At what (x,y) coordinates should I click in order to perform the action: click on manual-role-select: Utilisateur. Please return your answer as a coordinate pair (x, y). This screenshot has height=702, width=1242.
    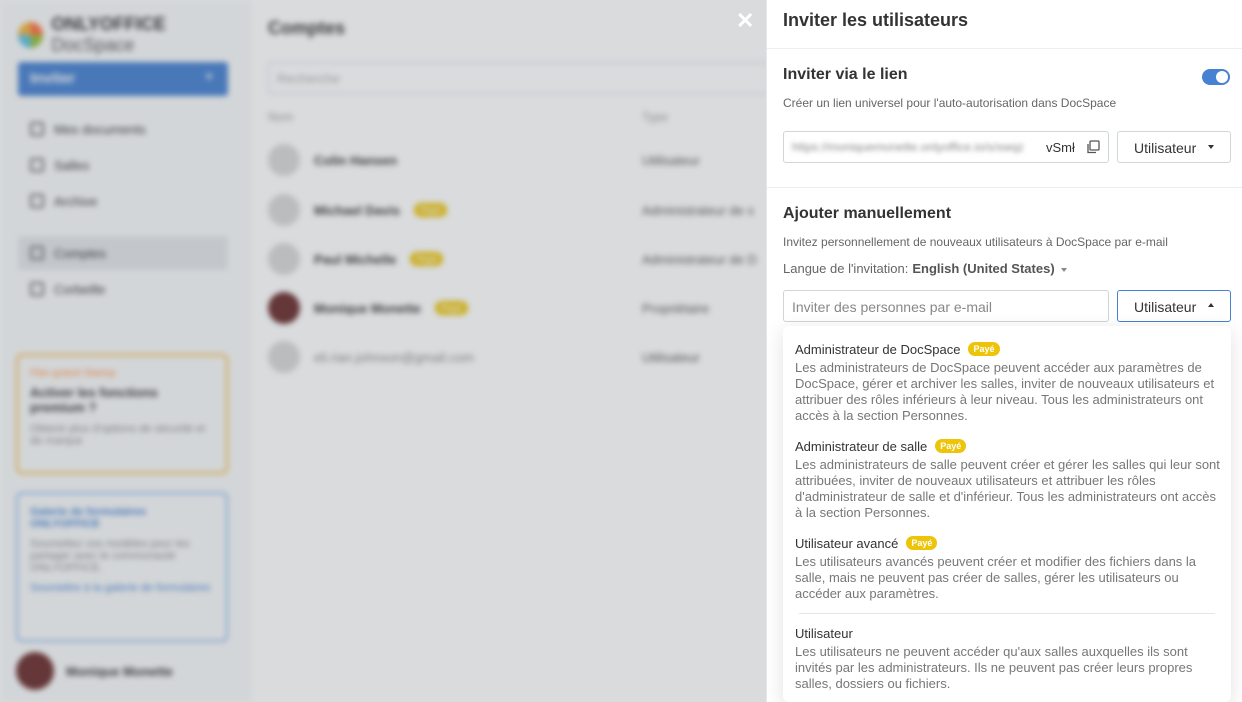
    Looking at the image, I should click on (1174, 306).